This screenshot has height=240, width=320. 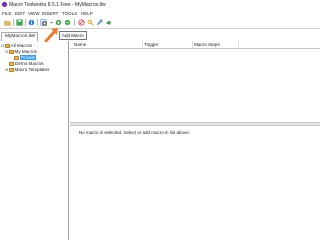 What do you see at coordinates (31, 22) in the screenshot?
I see `info-icon` at bounding box center [31, 22].